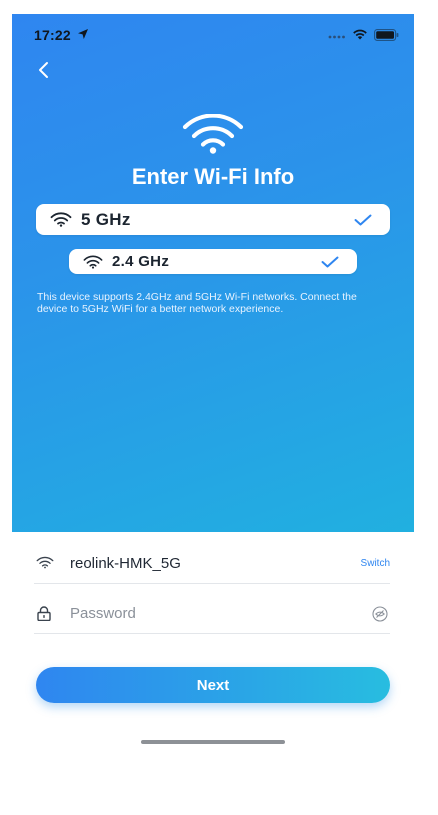 This screenshot has height=815, width=438. What do you see at coordinates (213, 742) in the screenshot?
I see `home-indicator` at bounding box center [213, 742].